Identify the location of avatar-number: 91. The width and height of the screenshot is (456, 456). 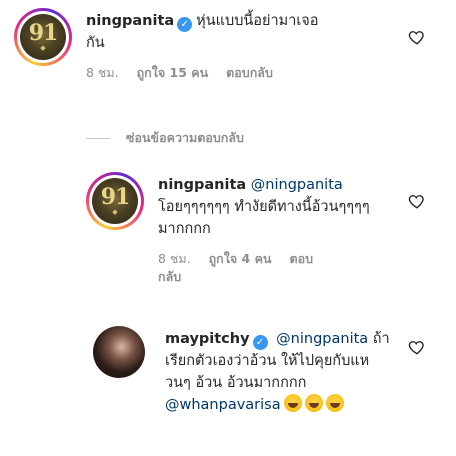
(43, 33).